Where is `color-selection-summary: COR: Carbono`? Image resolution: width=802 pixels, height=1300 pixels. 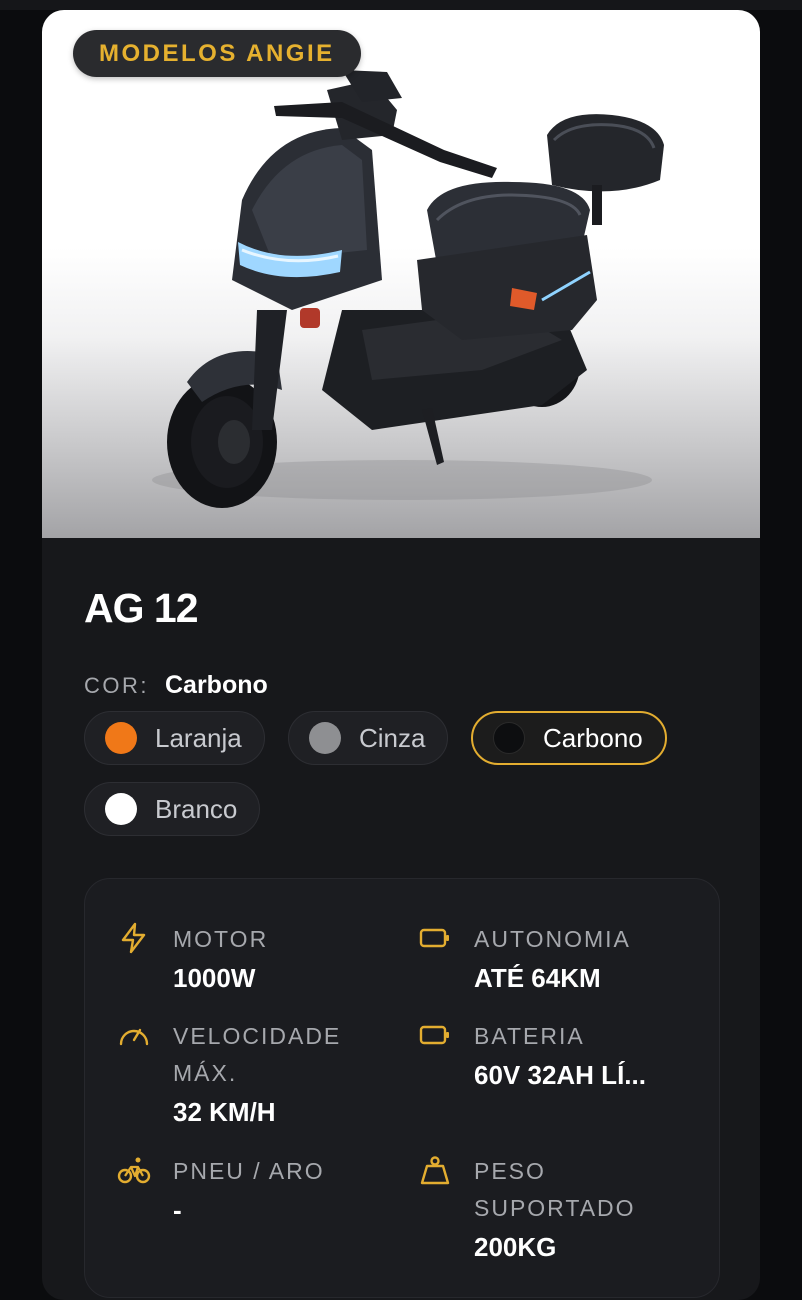 color-selection-summary: COR: Carbono is located at coordinates (176, 685).